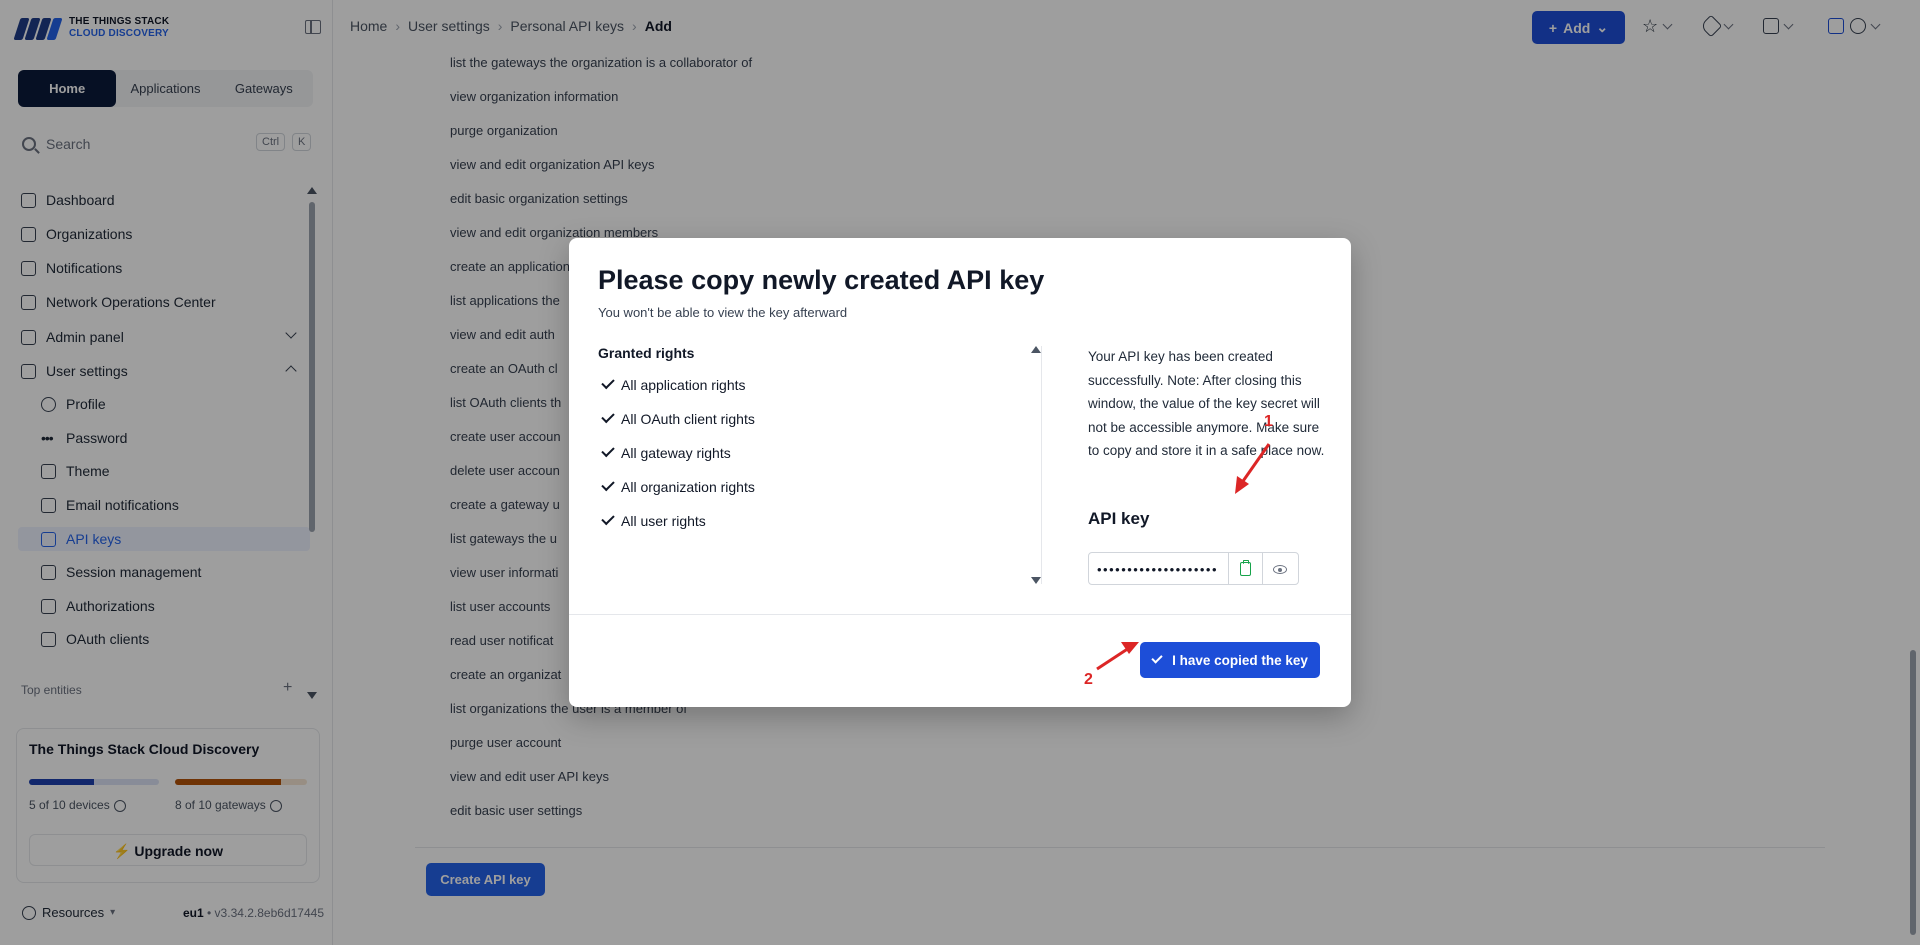  I want to click on scroll-up-arrow-icon, so click(1036, 349).